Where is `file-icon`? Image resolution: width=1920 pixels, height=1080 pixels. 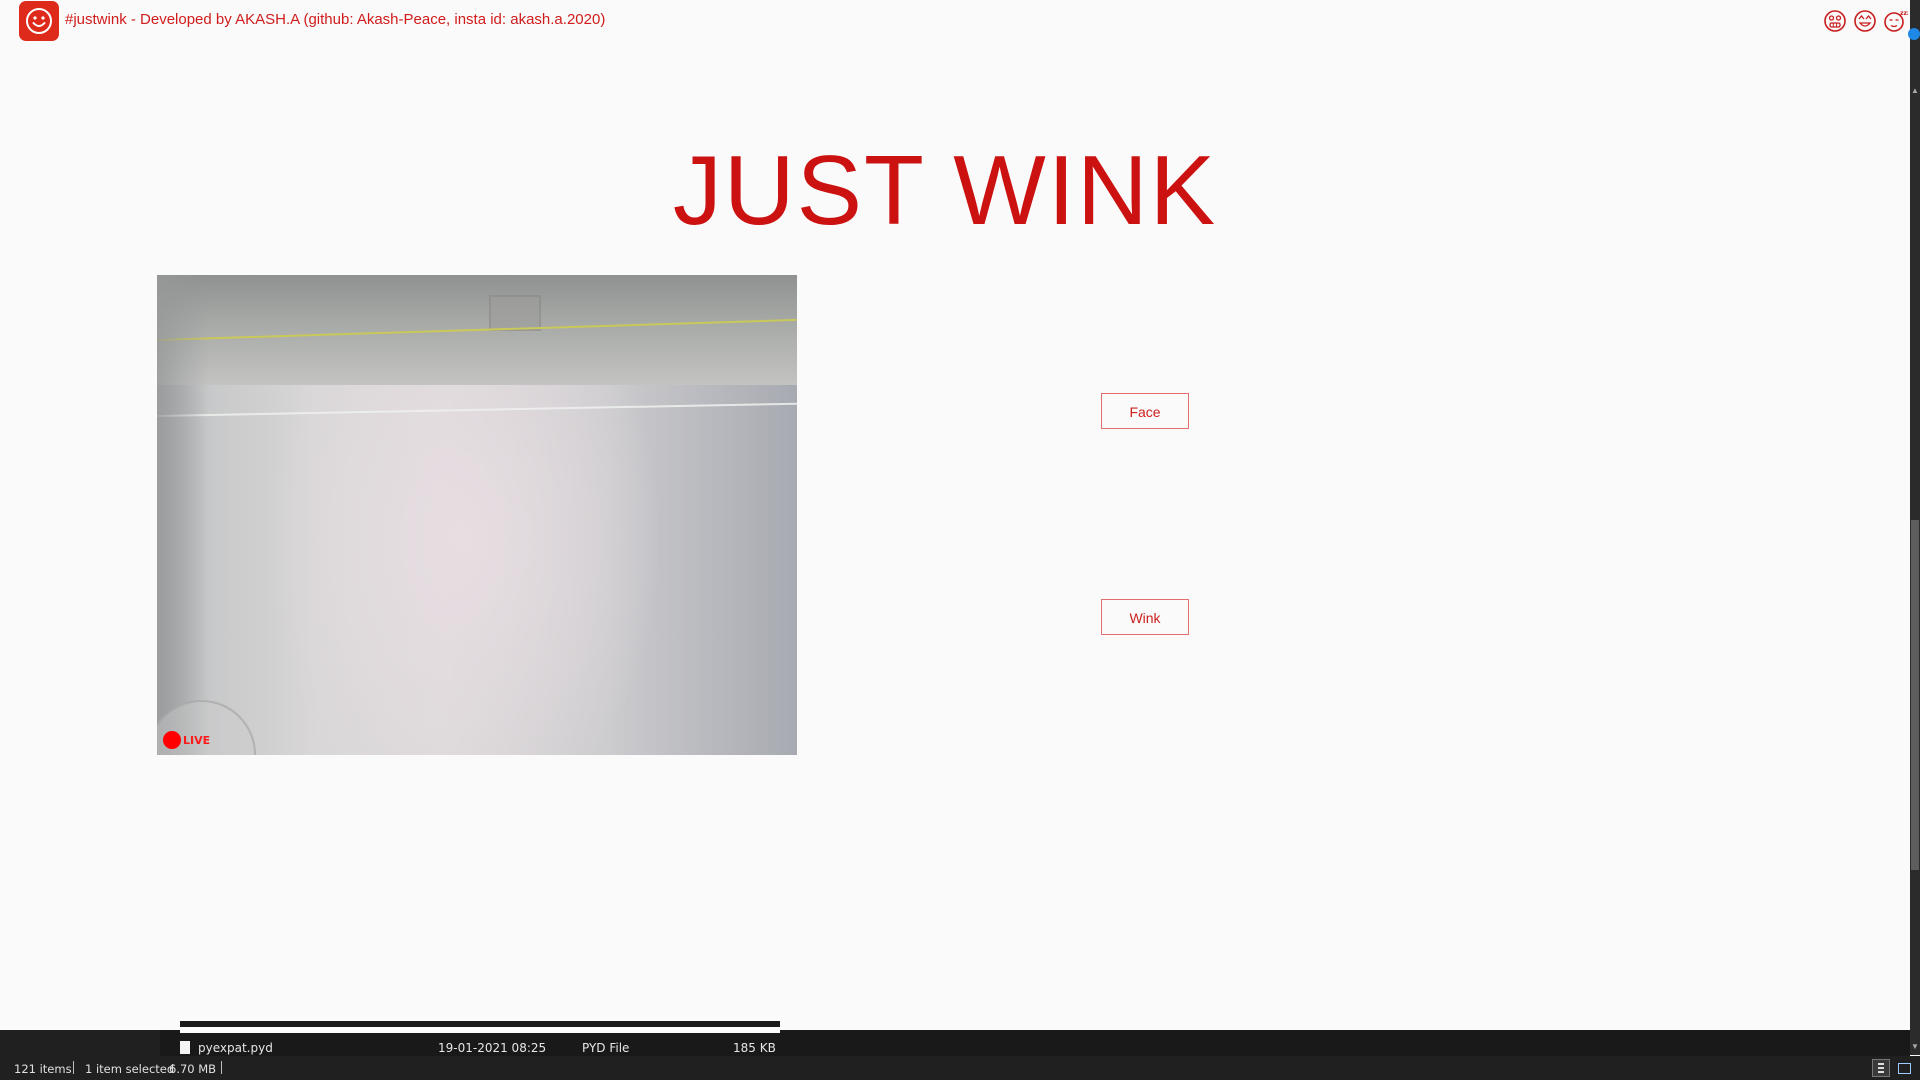 file-icon is located at coordinates (185, 1047).